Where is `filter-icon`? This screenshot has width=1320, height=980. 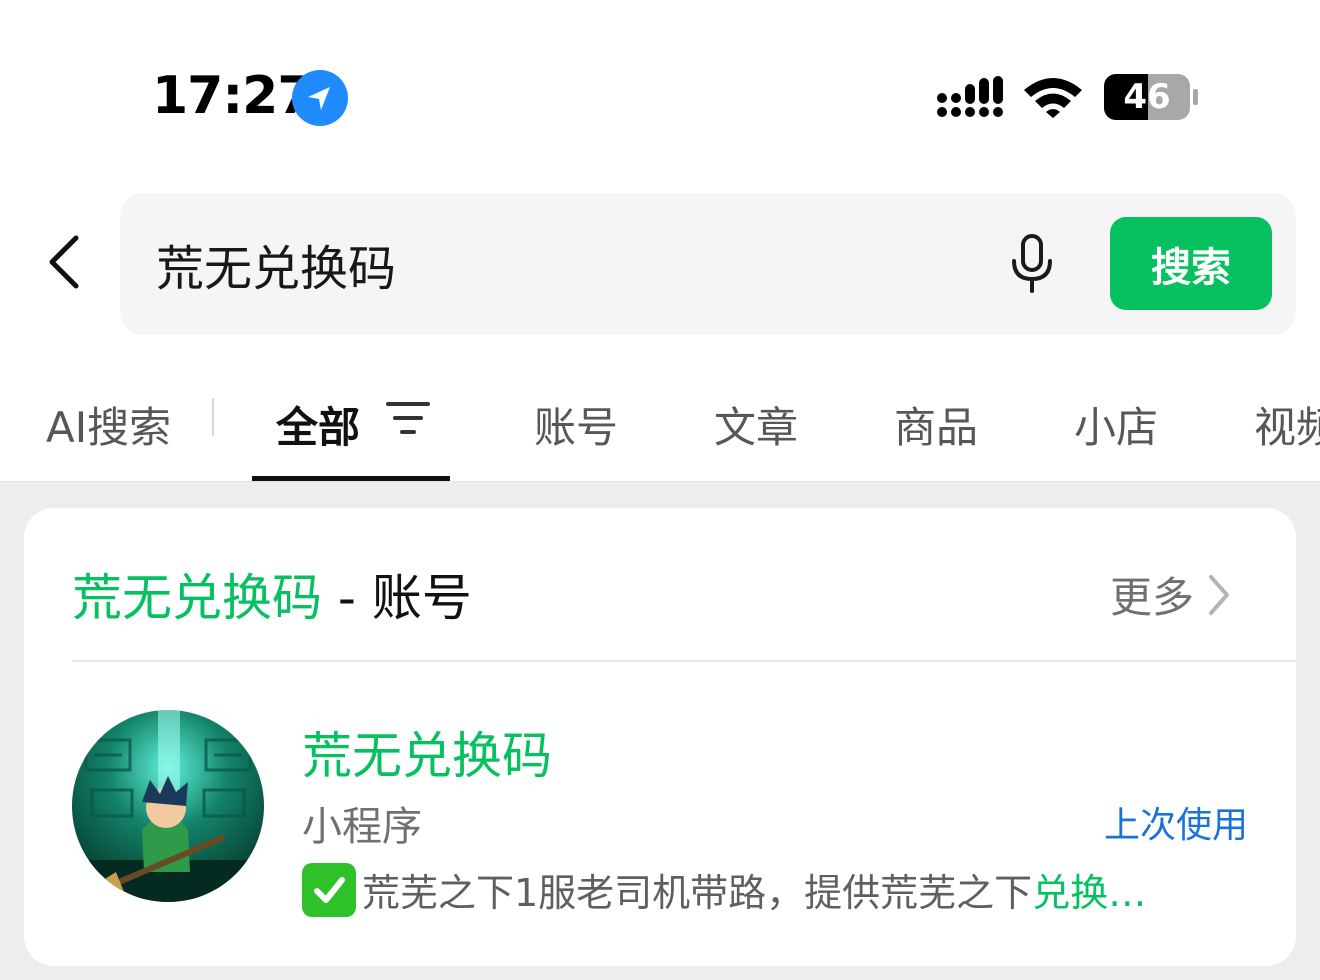
filter-icon is located at coordinates (408, 418).